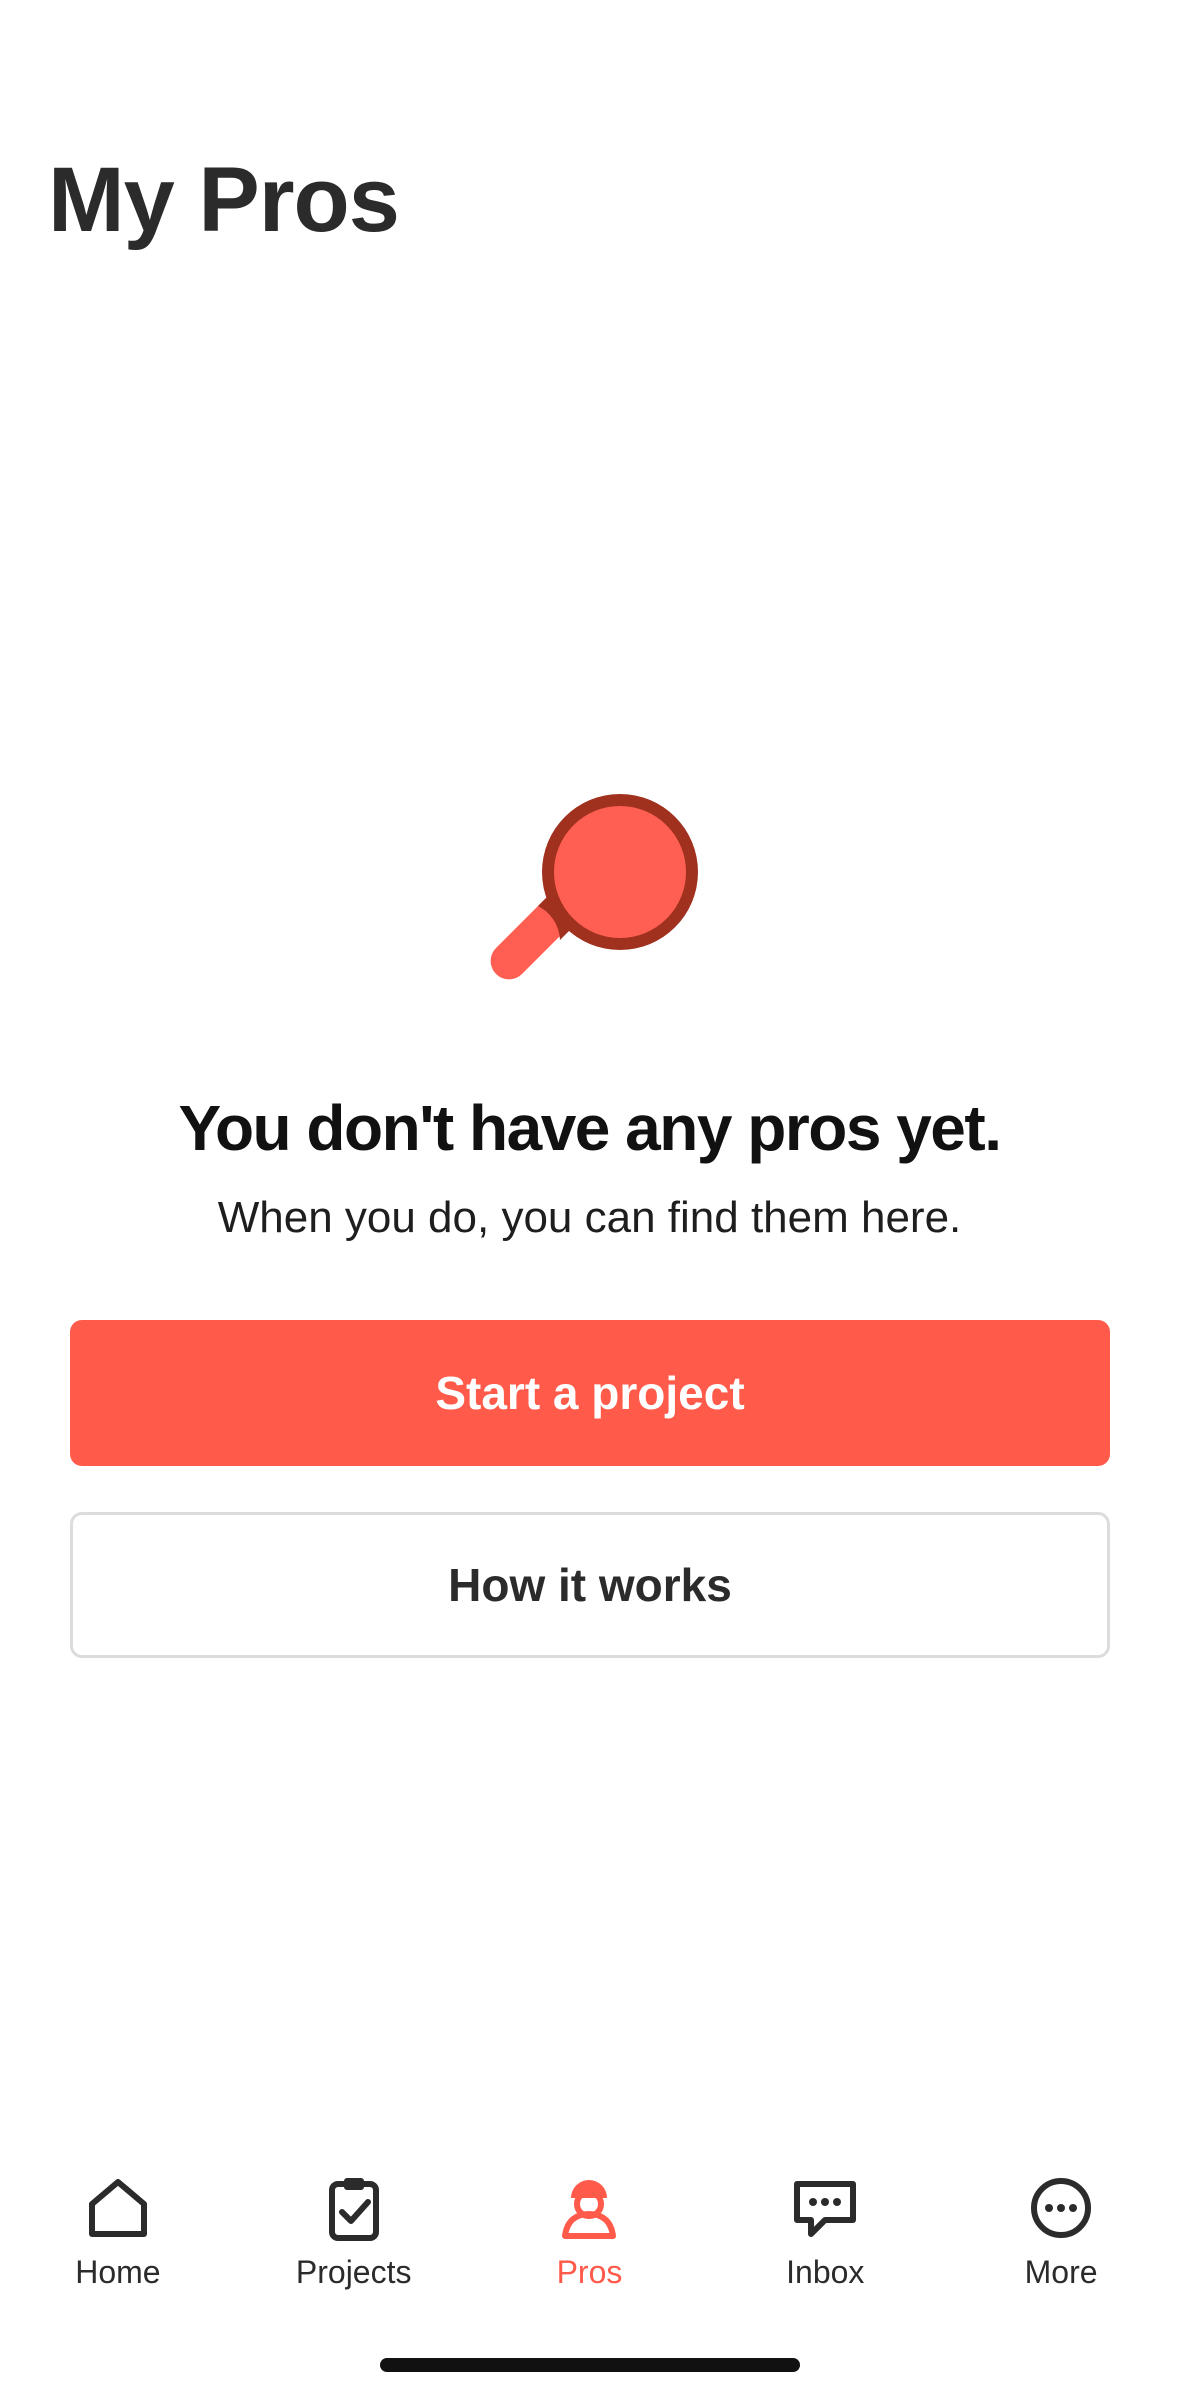 This screenshot has height=2396, width=1179. I want to click on page-title: My Pros, so click(224, 200).